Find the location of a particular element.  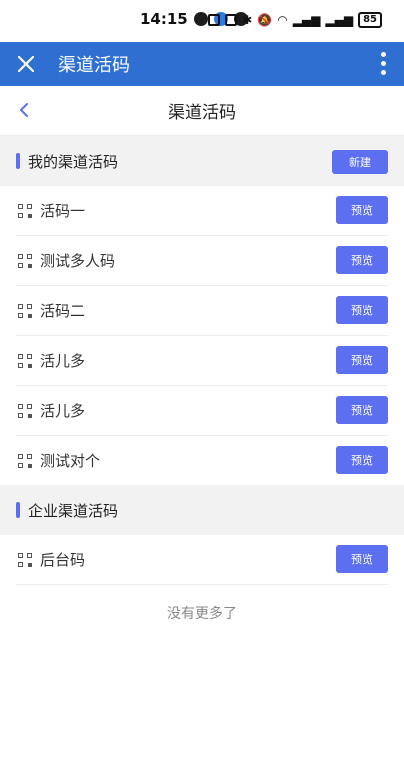

item-label: 测试对个 is located at coordinates (70, 461).